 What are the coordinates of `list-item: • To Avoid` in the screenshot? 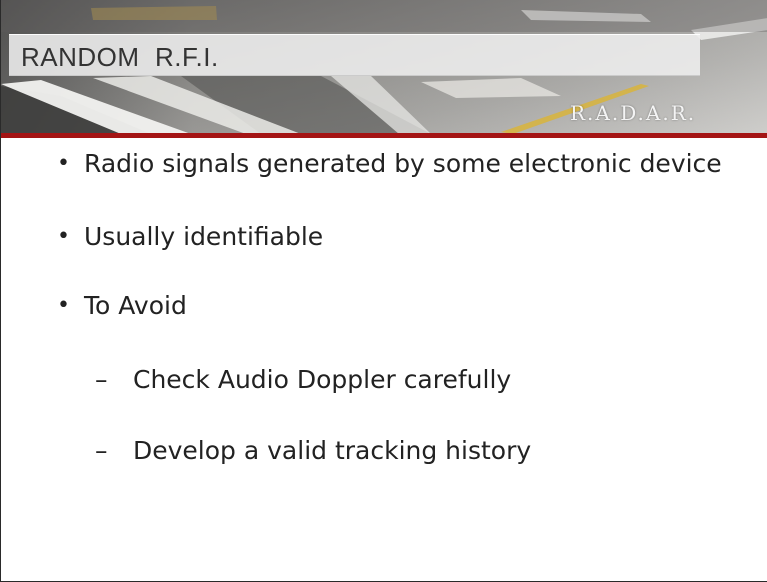 It's located at (207, 306).